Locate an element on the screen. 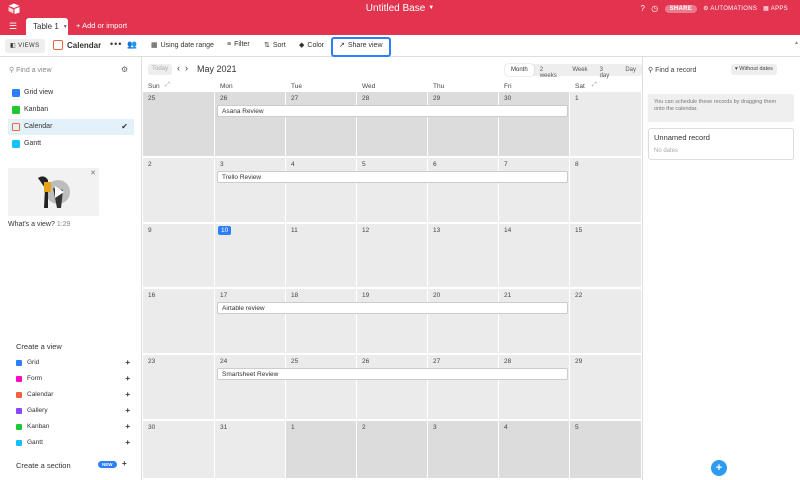 This screenshot has height=480, width=800. find-view-input: ⚲ Find a view is located at coordinates (30, 70).